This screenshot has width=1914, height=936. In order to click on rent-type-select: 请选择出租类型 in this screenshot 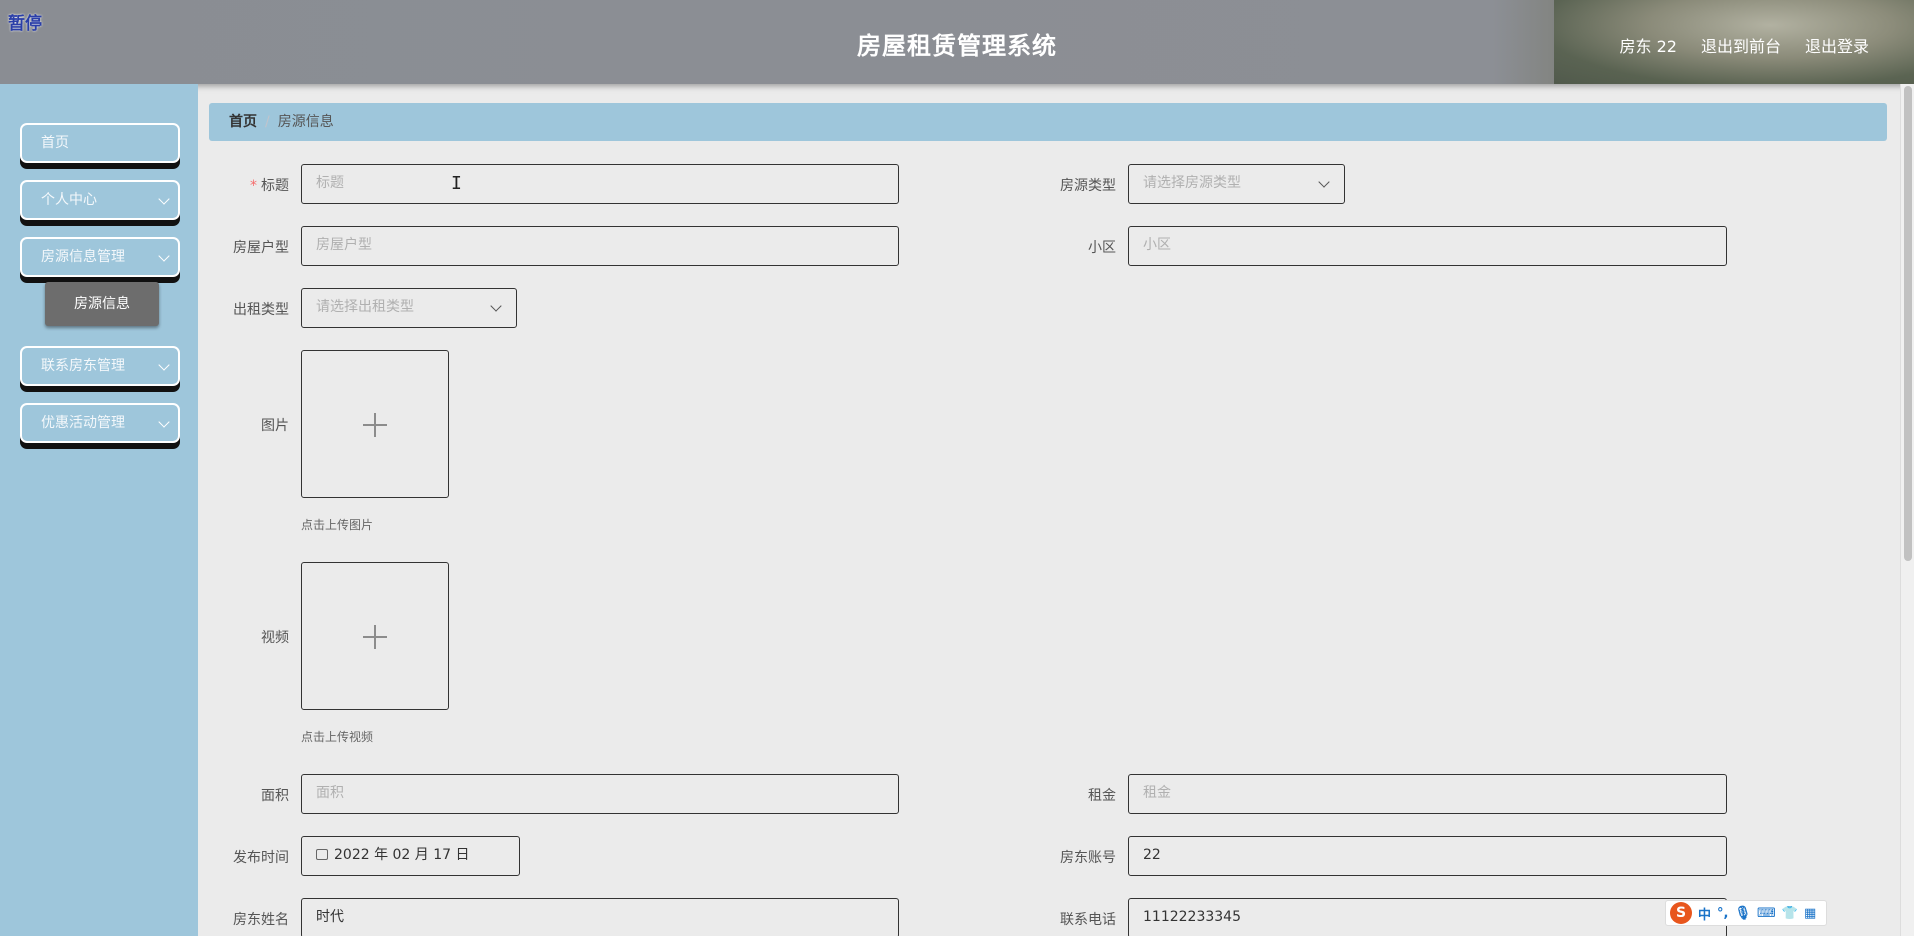, I will do `click(409, 308)`.